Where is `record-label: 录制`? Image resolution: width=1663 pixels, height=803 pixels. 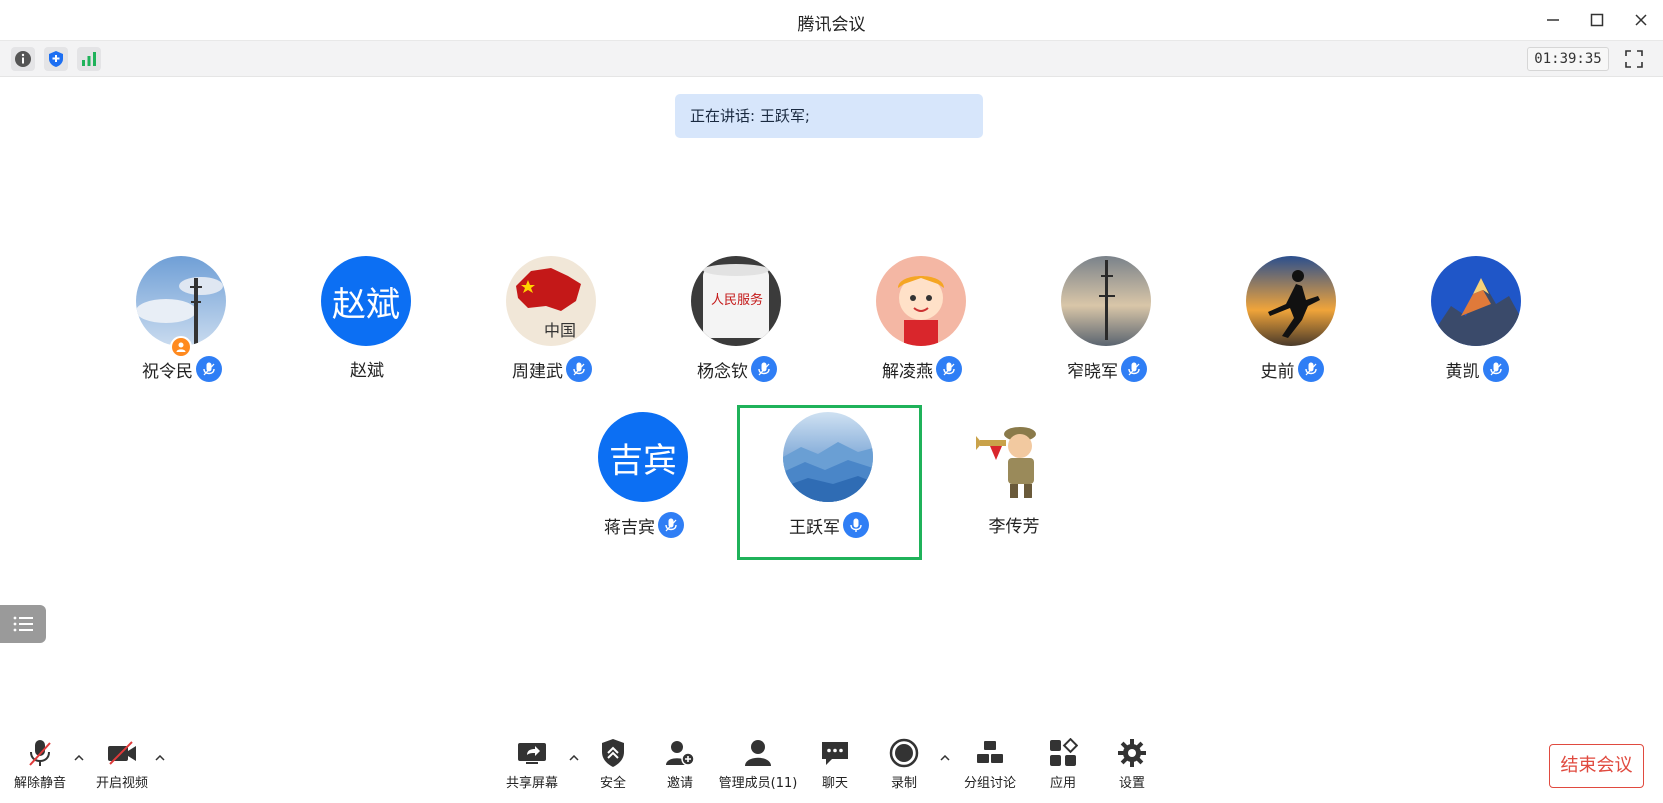
record-label: 录制 is located at coordinates (903, 783).